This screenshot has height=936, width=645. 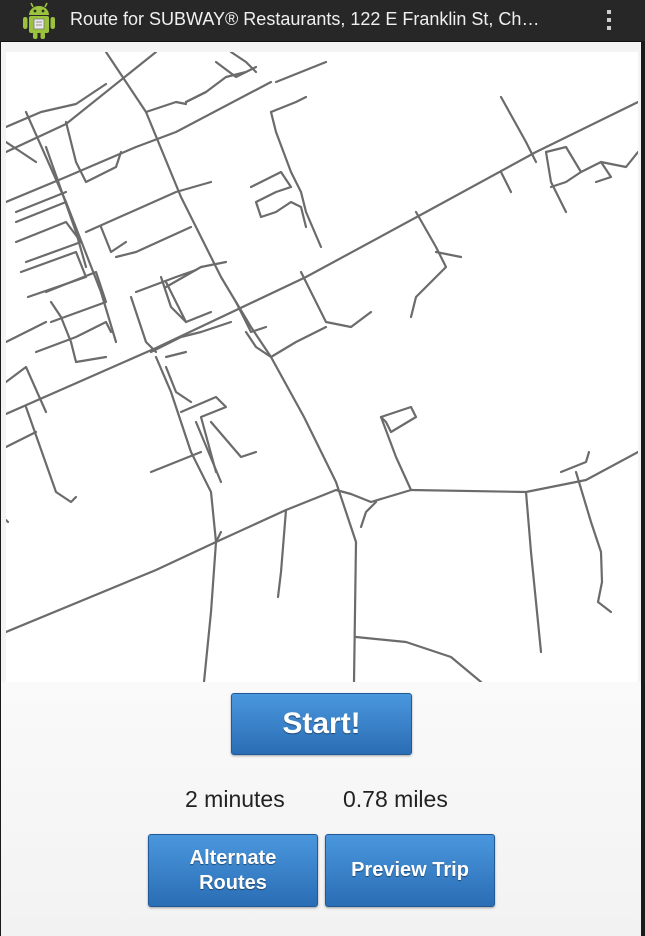 I want to click on overflow-menu-icon, so click(x=609, y=20).